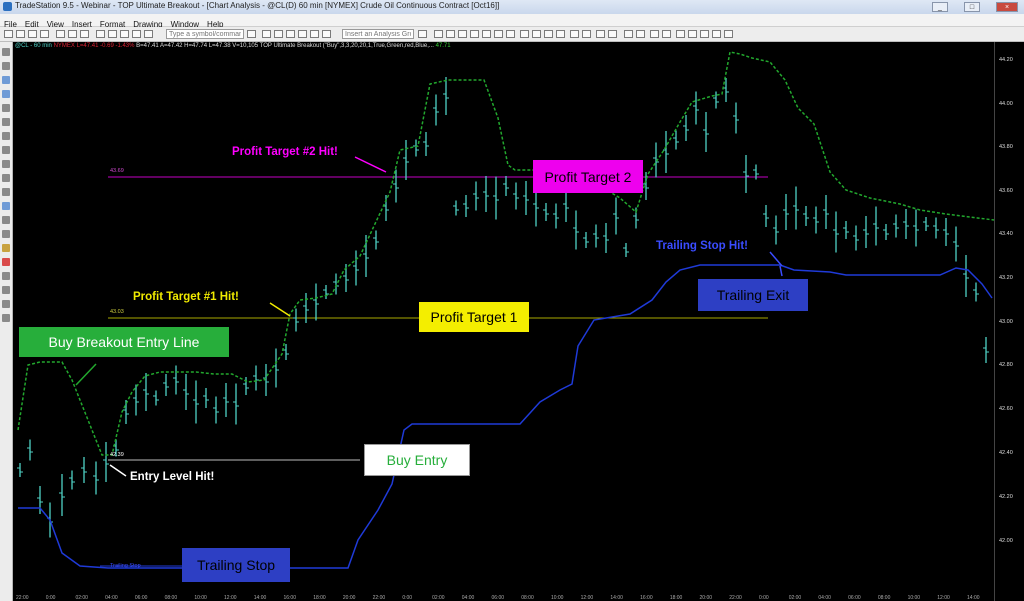  I want to click on profit-target-1-hit-label: Profit Target #1 Hit!, so click(186, 297).